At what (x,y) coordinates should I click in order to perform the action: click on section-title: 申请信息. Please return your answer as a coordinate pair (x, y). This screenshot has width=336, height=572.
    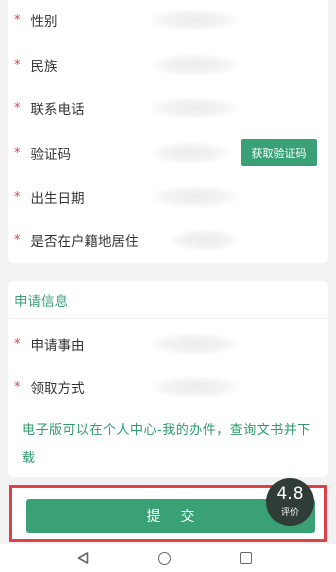
    Looking at the image, I should click on (41, 302).